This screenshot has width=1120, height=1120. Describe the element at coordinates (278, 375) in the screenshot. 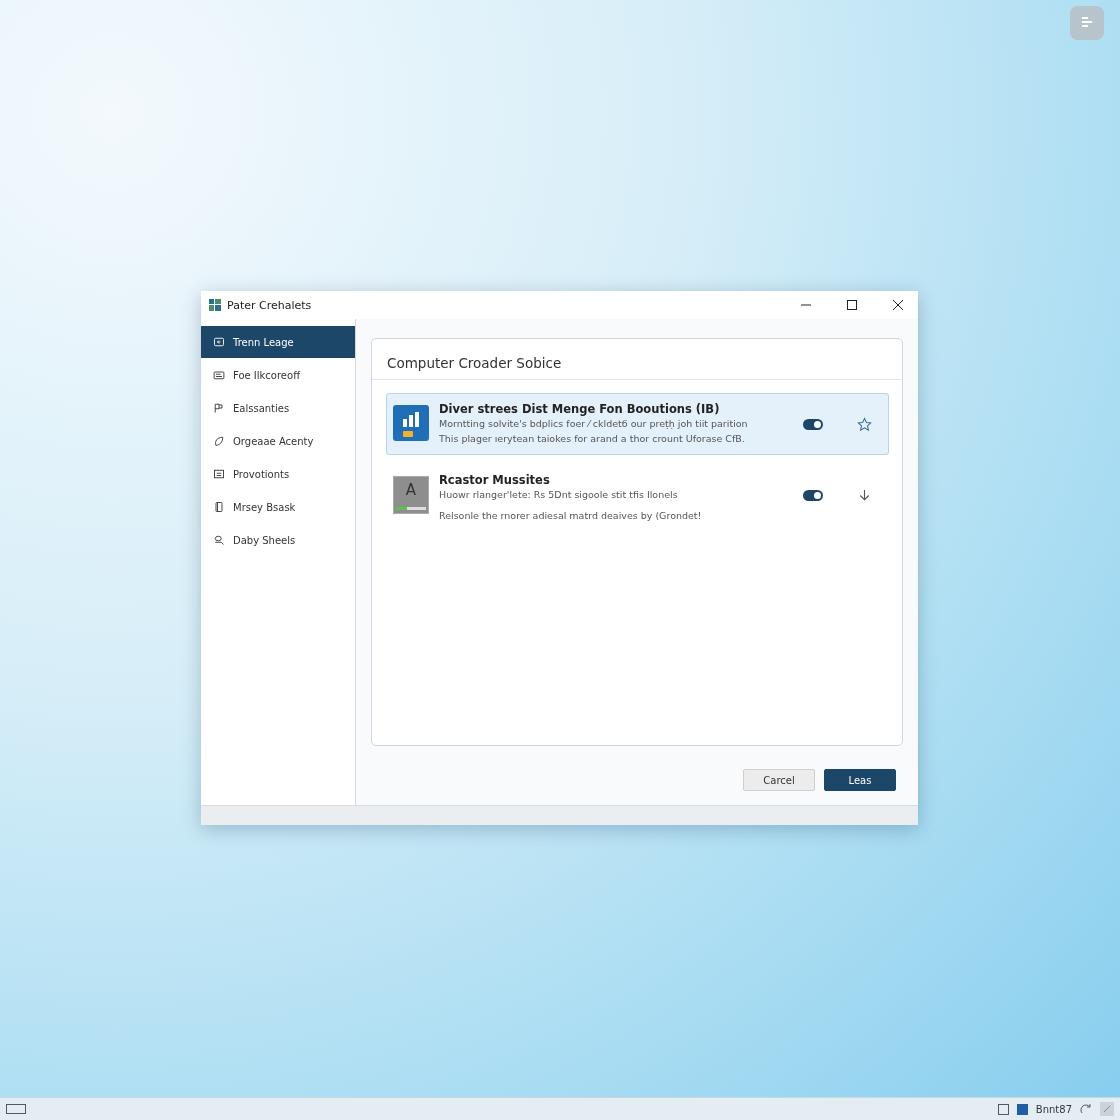

I see `sidebar-item: Foe Ilkcoreoff` at that location.